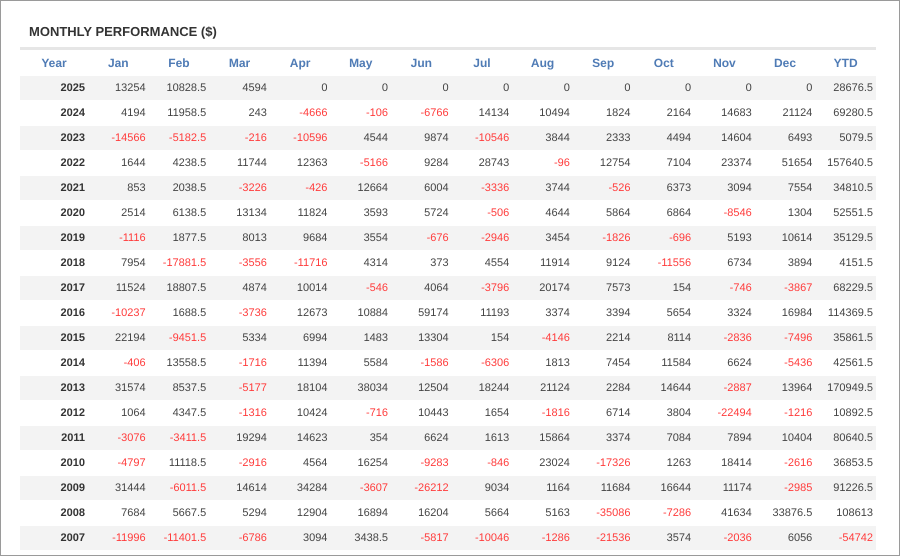 This screenshot has width=900, height=556. What do you see at coordinates (73, 463) in the screenshot?
I see `year-cell-text: 2010` at bounding box center [73, 463].